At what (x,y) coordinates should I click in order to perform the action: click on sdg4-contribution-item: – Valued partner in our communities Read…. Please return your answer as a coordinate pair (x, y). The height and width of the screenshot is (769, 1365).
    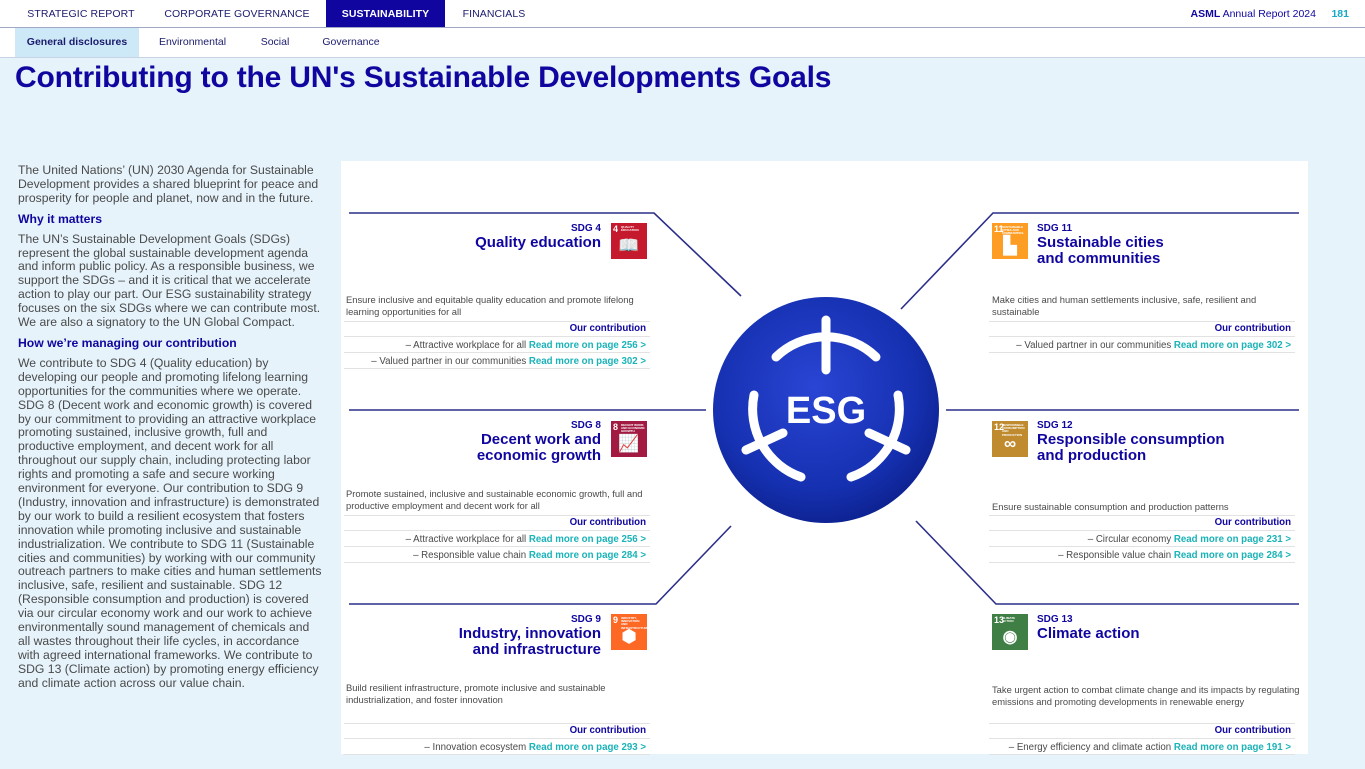
    Looking at the image, I should click on (497, 361).